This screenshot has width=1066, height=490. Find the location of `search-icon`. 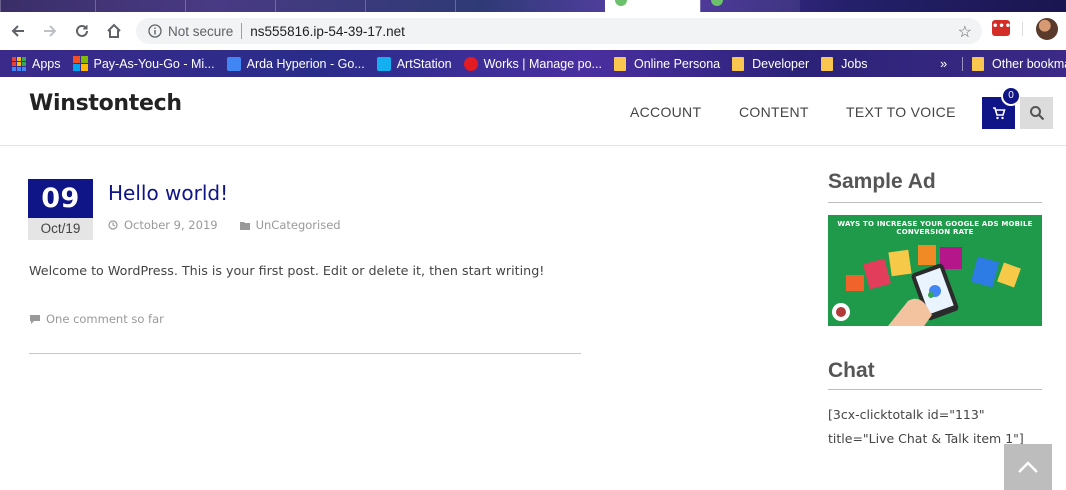

search-icon is located at coordinates (1036, 113).